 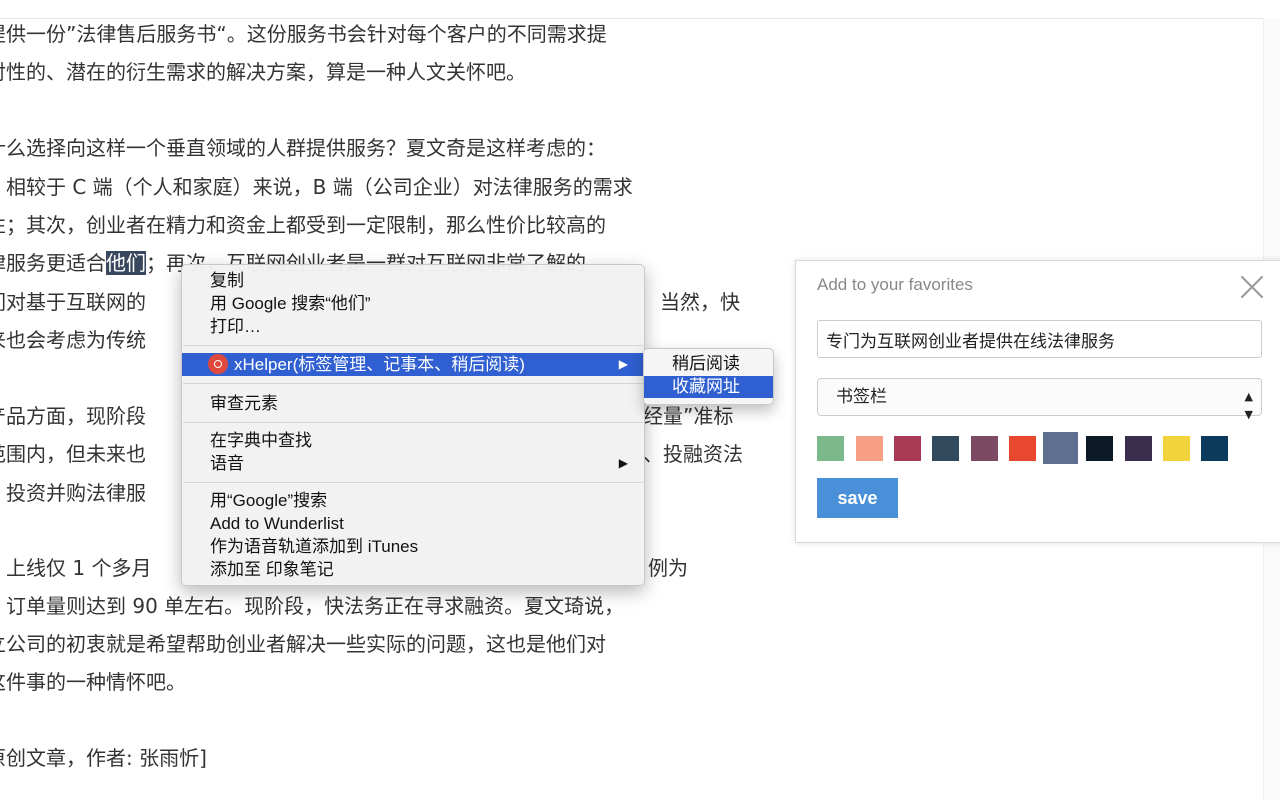 I want to click on submenu-item-read-later: 稍后阅读, so click(x=708, y=364).